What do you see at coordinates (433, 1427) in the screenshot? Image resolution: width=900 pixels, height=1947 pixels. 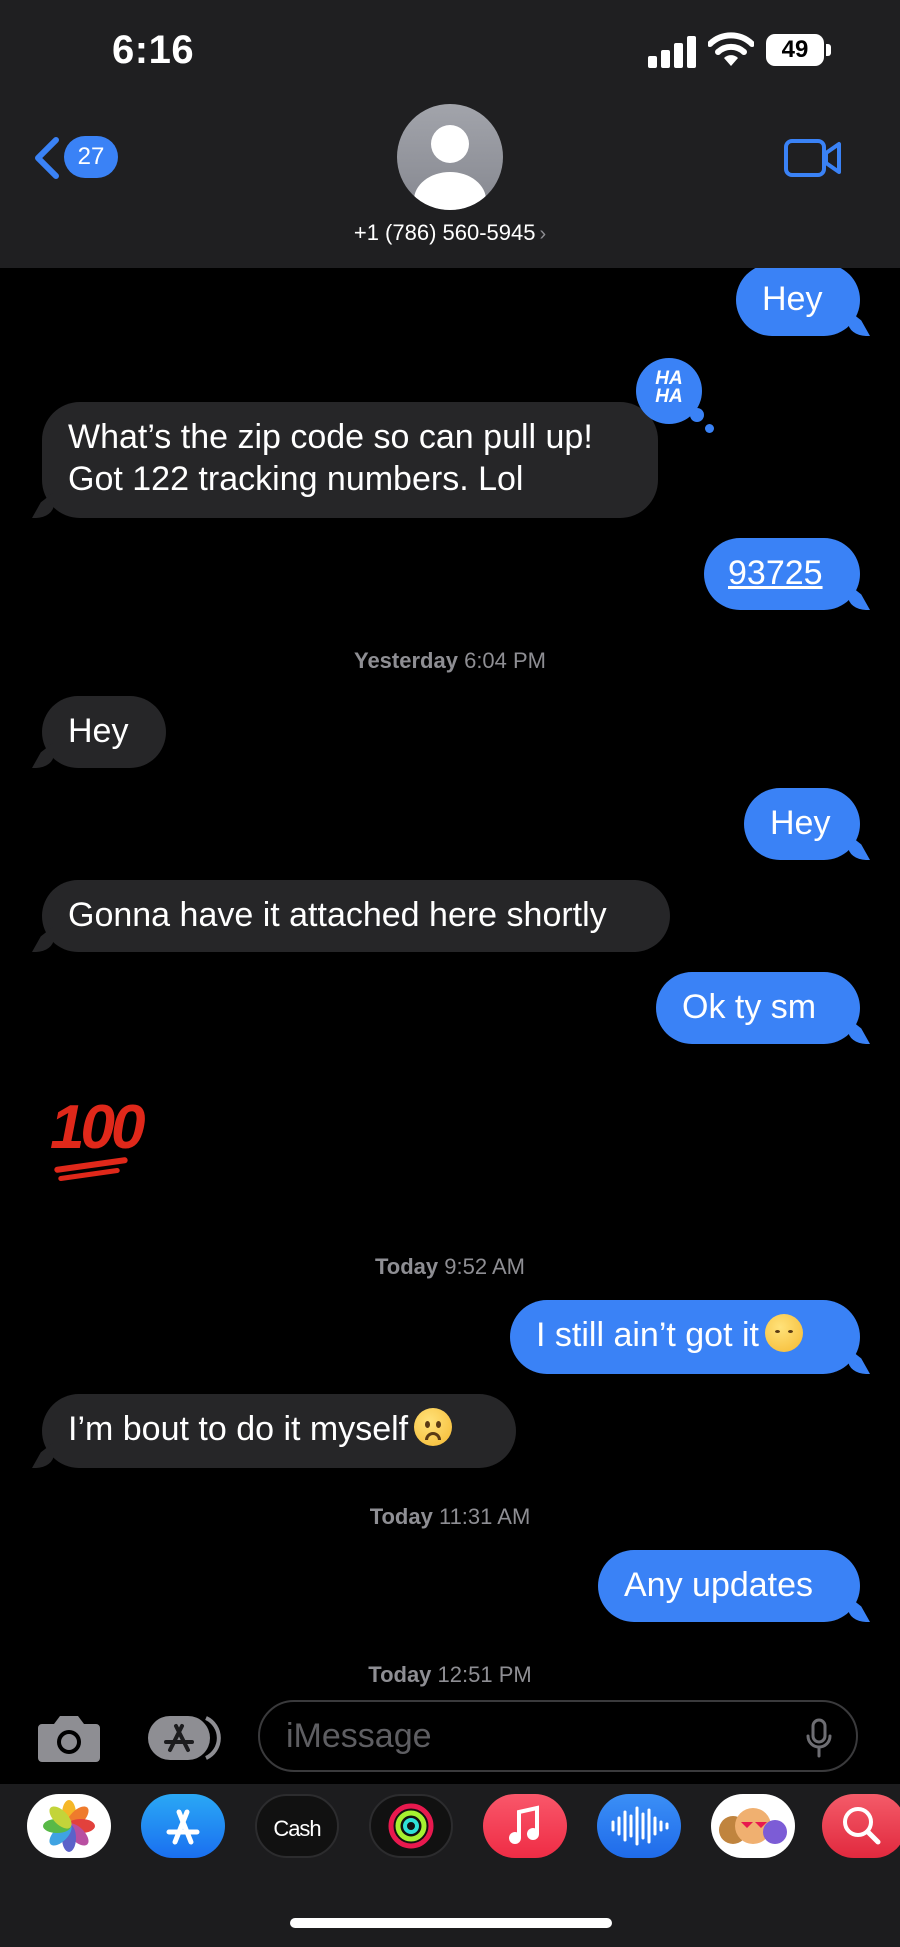 I see `frowning-face-emoji` at bounding box center [433, 1427].